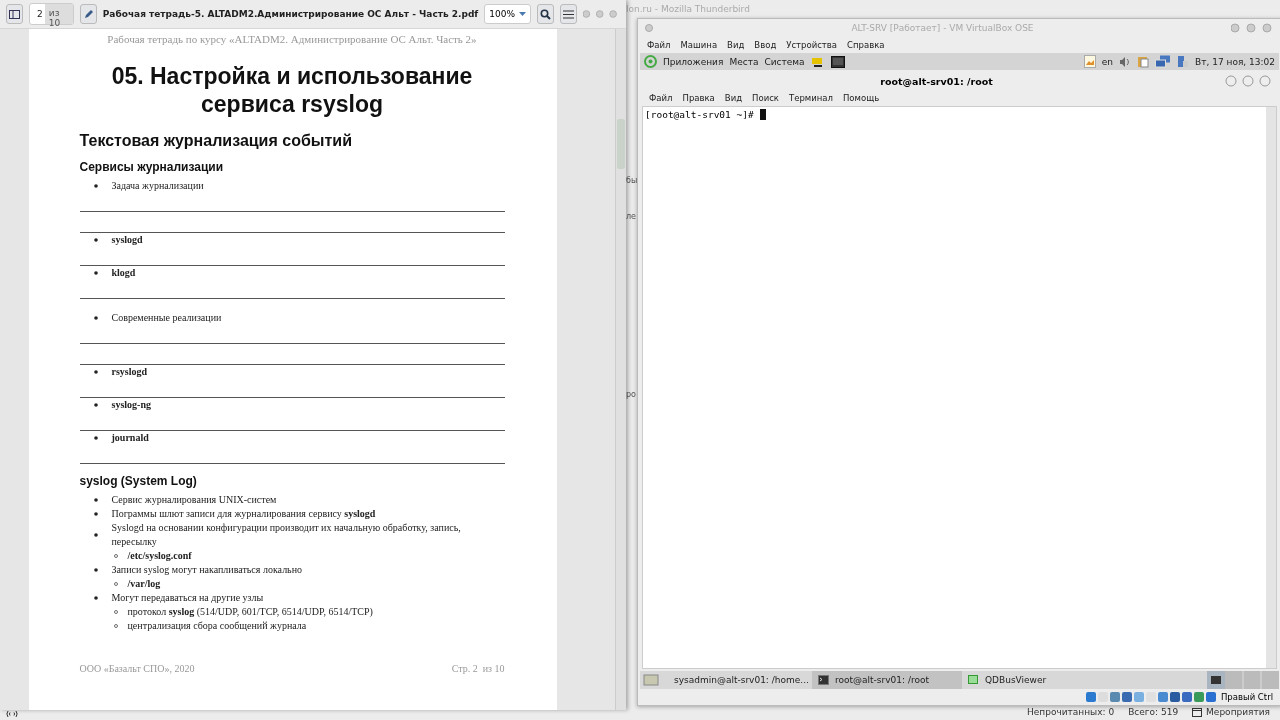 This screenshot has width=1280, height=720. Describe the element at coordinates (464, 668) in the screenshot. I see `page-label: Стр. 2` at that location.